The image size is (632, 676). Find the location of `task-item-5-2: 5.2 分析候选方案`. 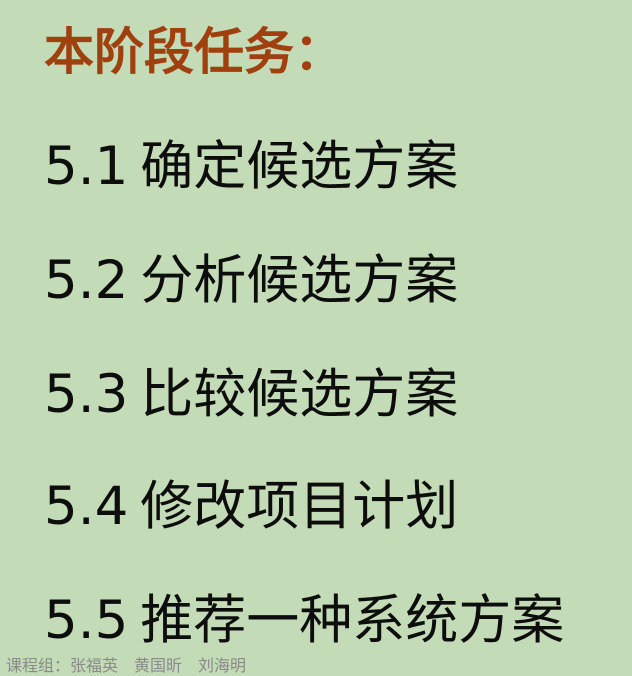

task-item-5-2: 5.2 分析候选方案 is located at coordinates (251, 281).